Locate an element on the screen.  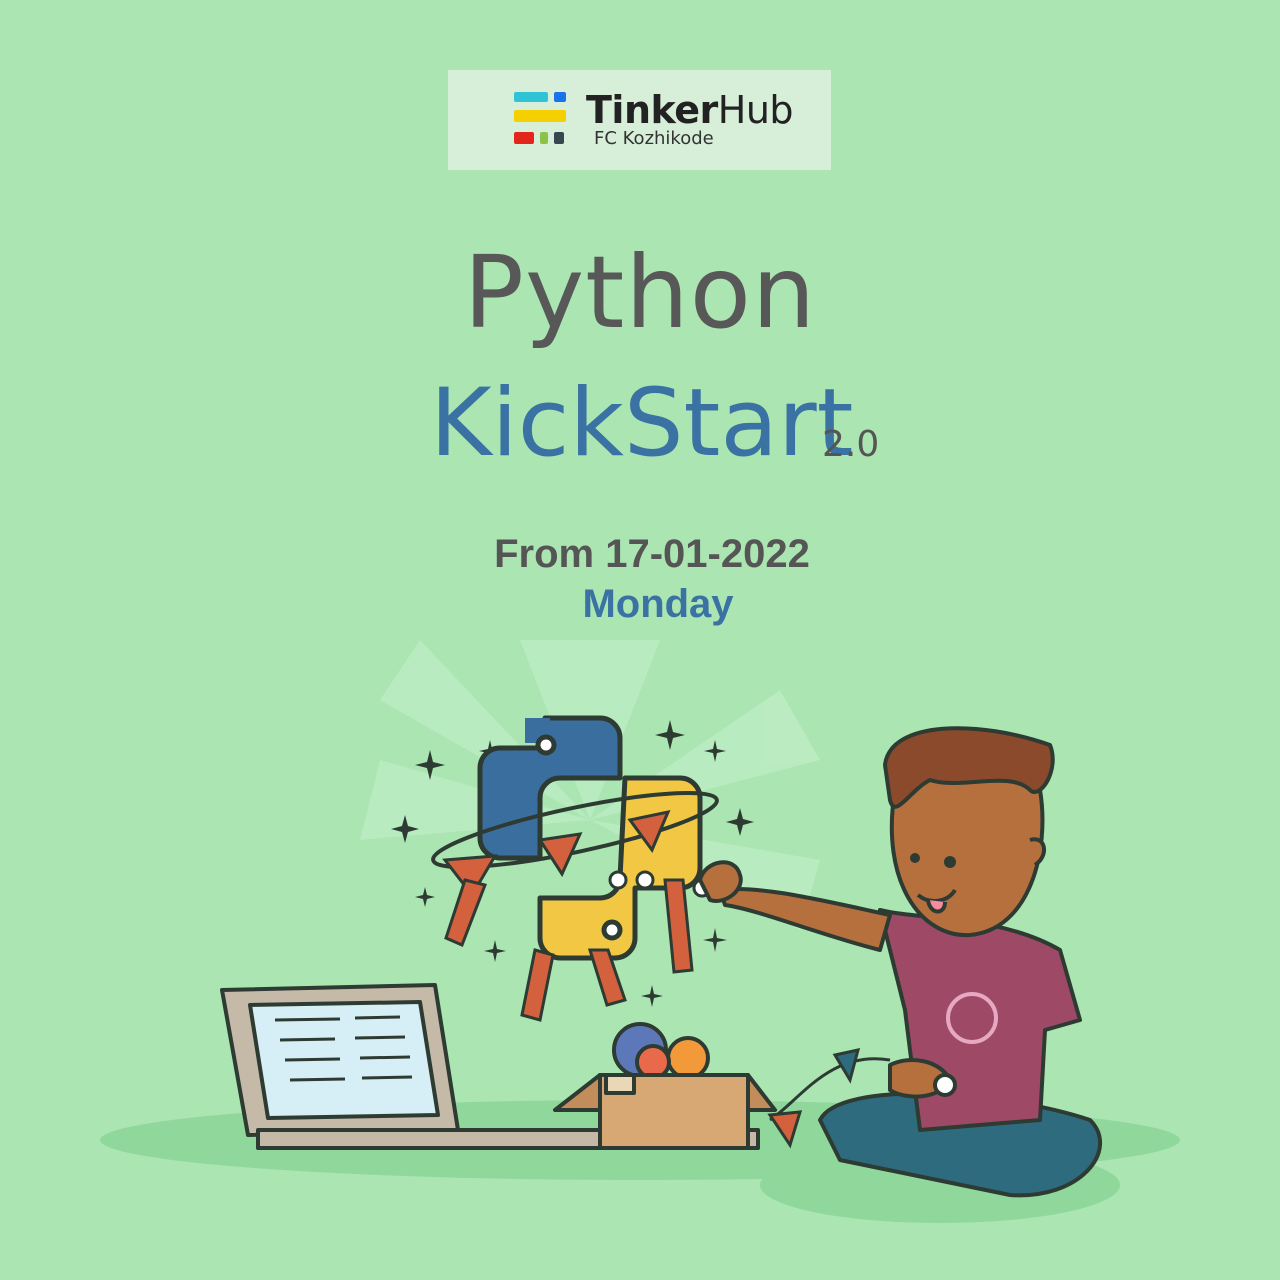
logo-word-hub: Hub is located at coordinates (755, 110).